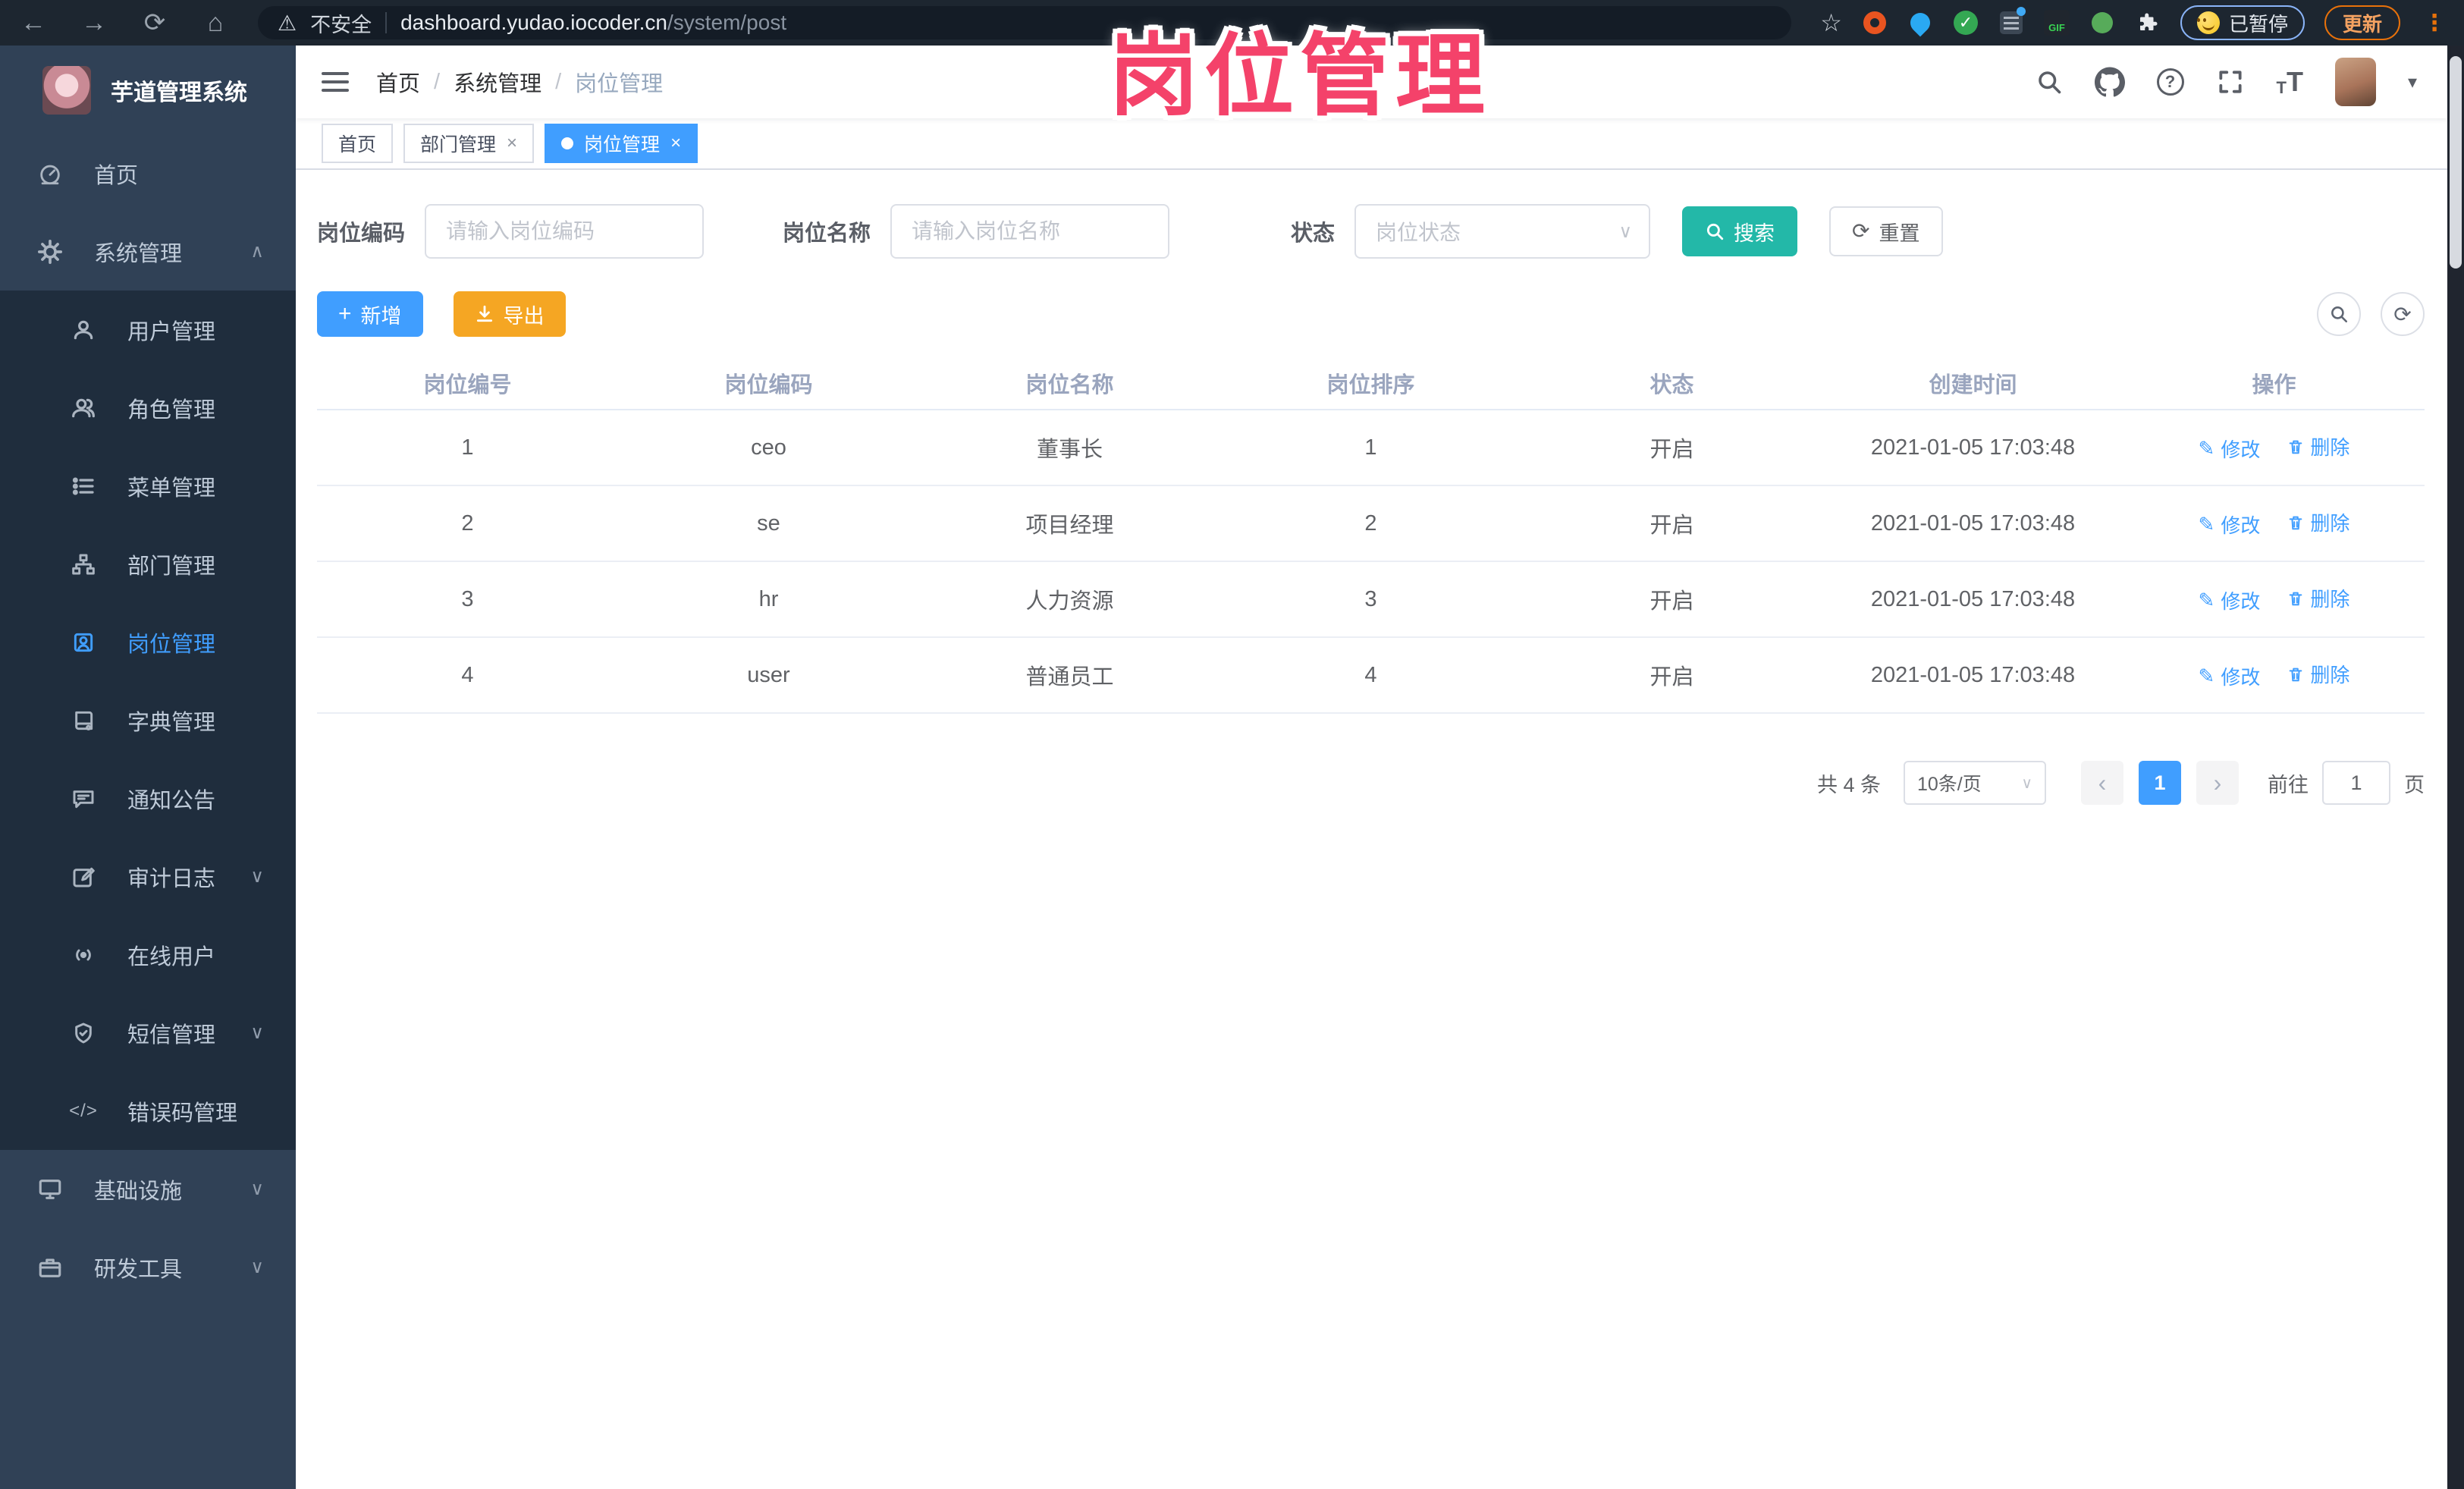 This screenshot has height=1489, width=2464. What do you see at coordinates (2208, 22) in the screenshot?
I see `emoji-face-icon` at bounding box center [2208, 22].